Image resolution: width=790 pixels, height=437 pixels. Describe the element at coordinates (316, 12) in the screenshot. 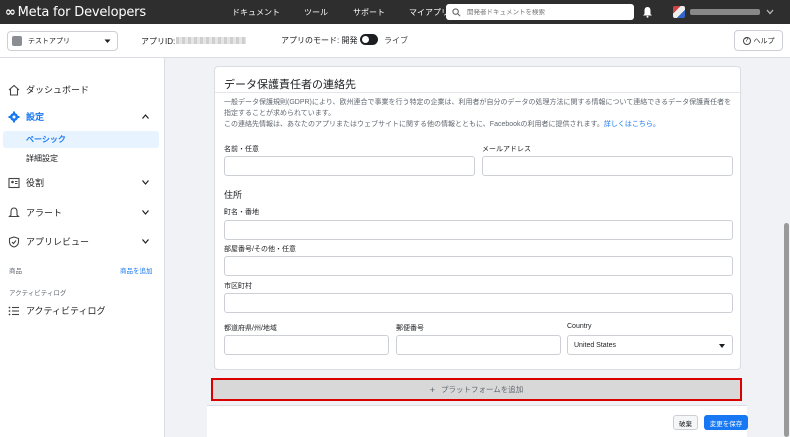

I see `nav-tools: ツール` at that location.